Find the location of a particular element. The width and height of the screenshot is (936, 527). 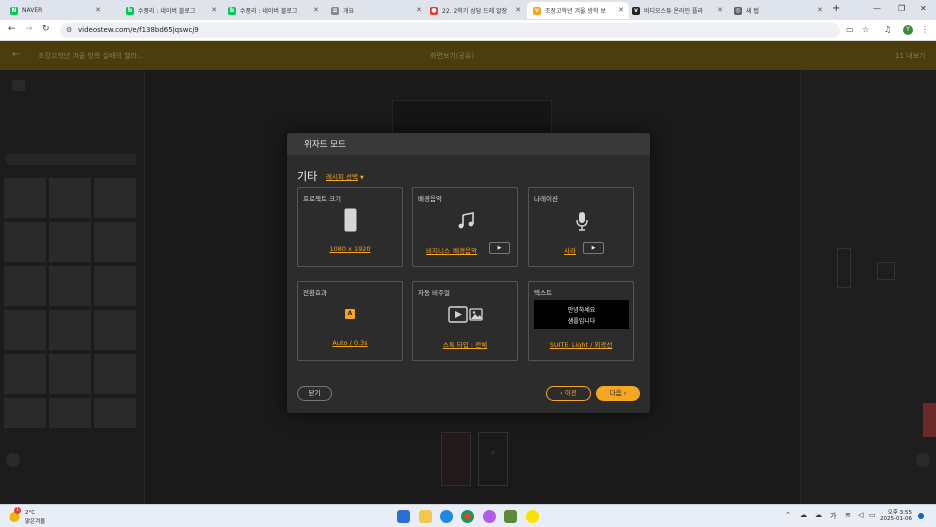

browser-tab: v 조장고학년 겨울 방학 보 ✕ is located at coordinates (578, 10).